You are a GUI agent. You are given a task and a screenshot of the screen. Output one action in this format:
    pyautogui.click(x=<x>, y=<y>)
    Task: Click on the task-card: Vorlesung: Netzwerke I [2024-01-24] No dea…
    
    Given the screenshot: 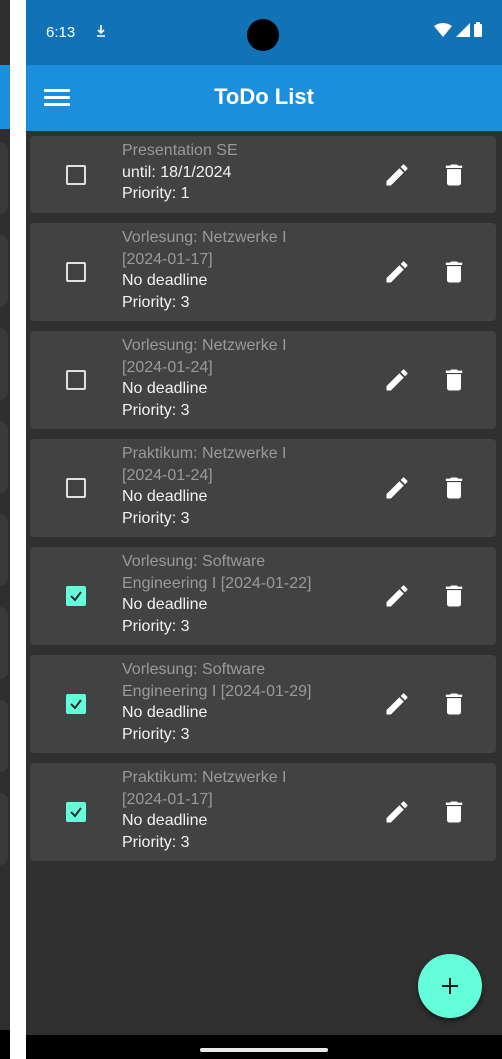 What is the action you would take?
    pyautogui.click(x=263, y=380)
    